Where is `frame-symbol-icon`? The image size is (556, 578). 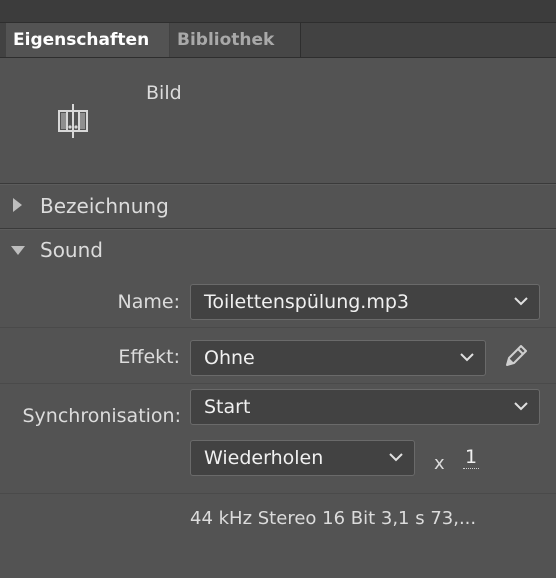
frame-symbol-icon is located at coordinates (73, 121).